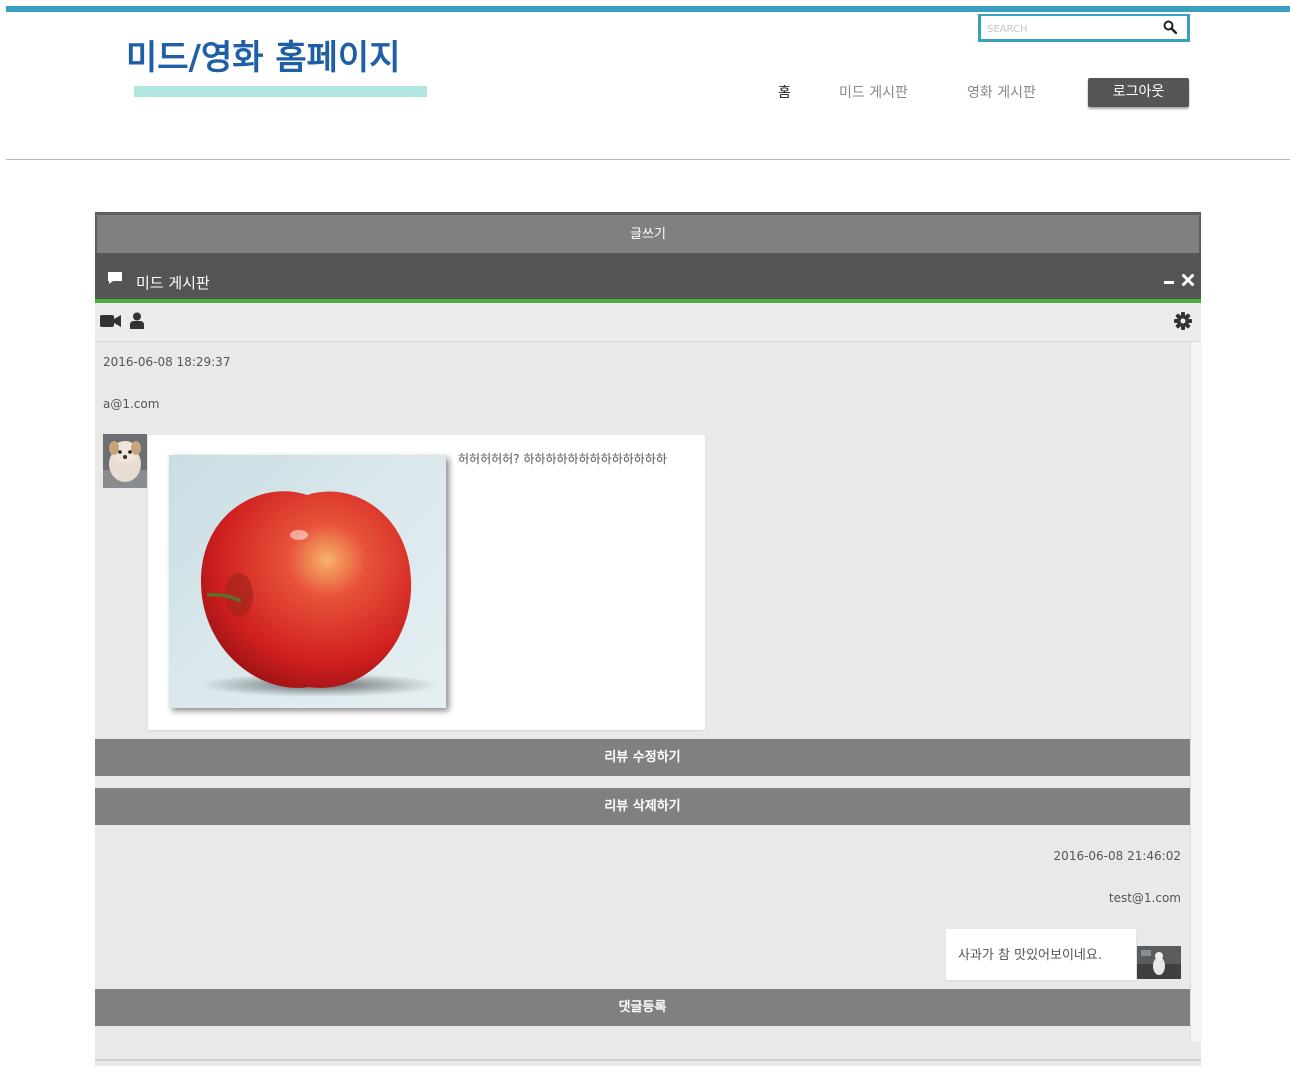 This screenshot has width=1290, height=1066. I want to click on comment-bubble: 사과가 참 맛있어보이네요., so click(1041, 954).